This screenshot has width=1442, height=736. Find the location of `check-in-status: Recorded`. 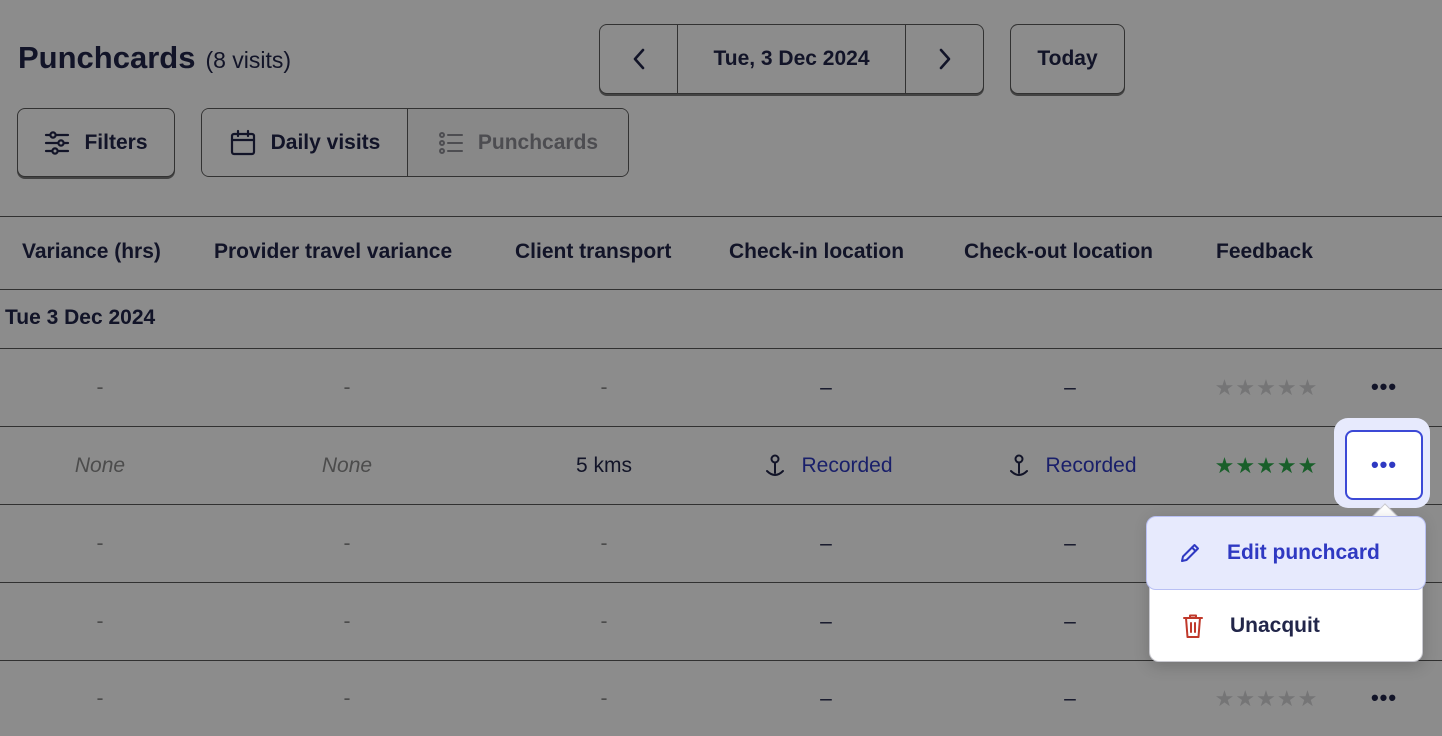

check-in-status: Recorded is located at coordinates (846, 466).